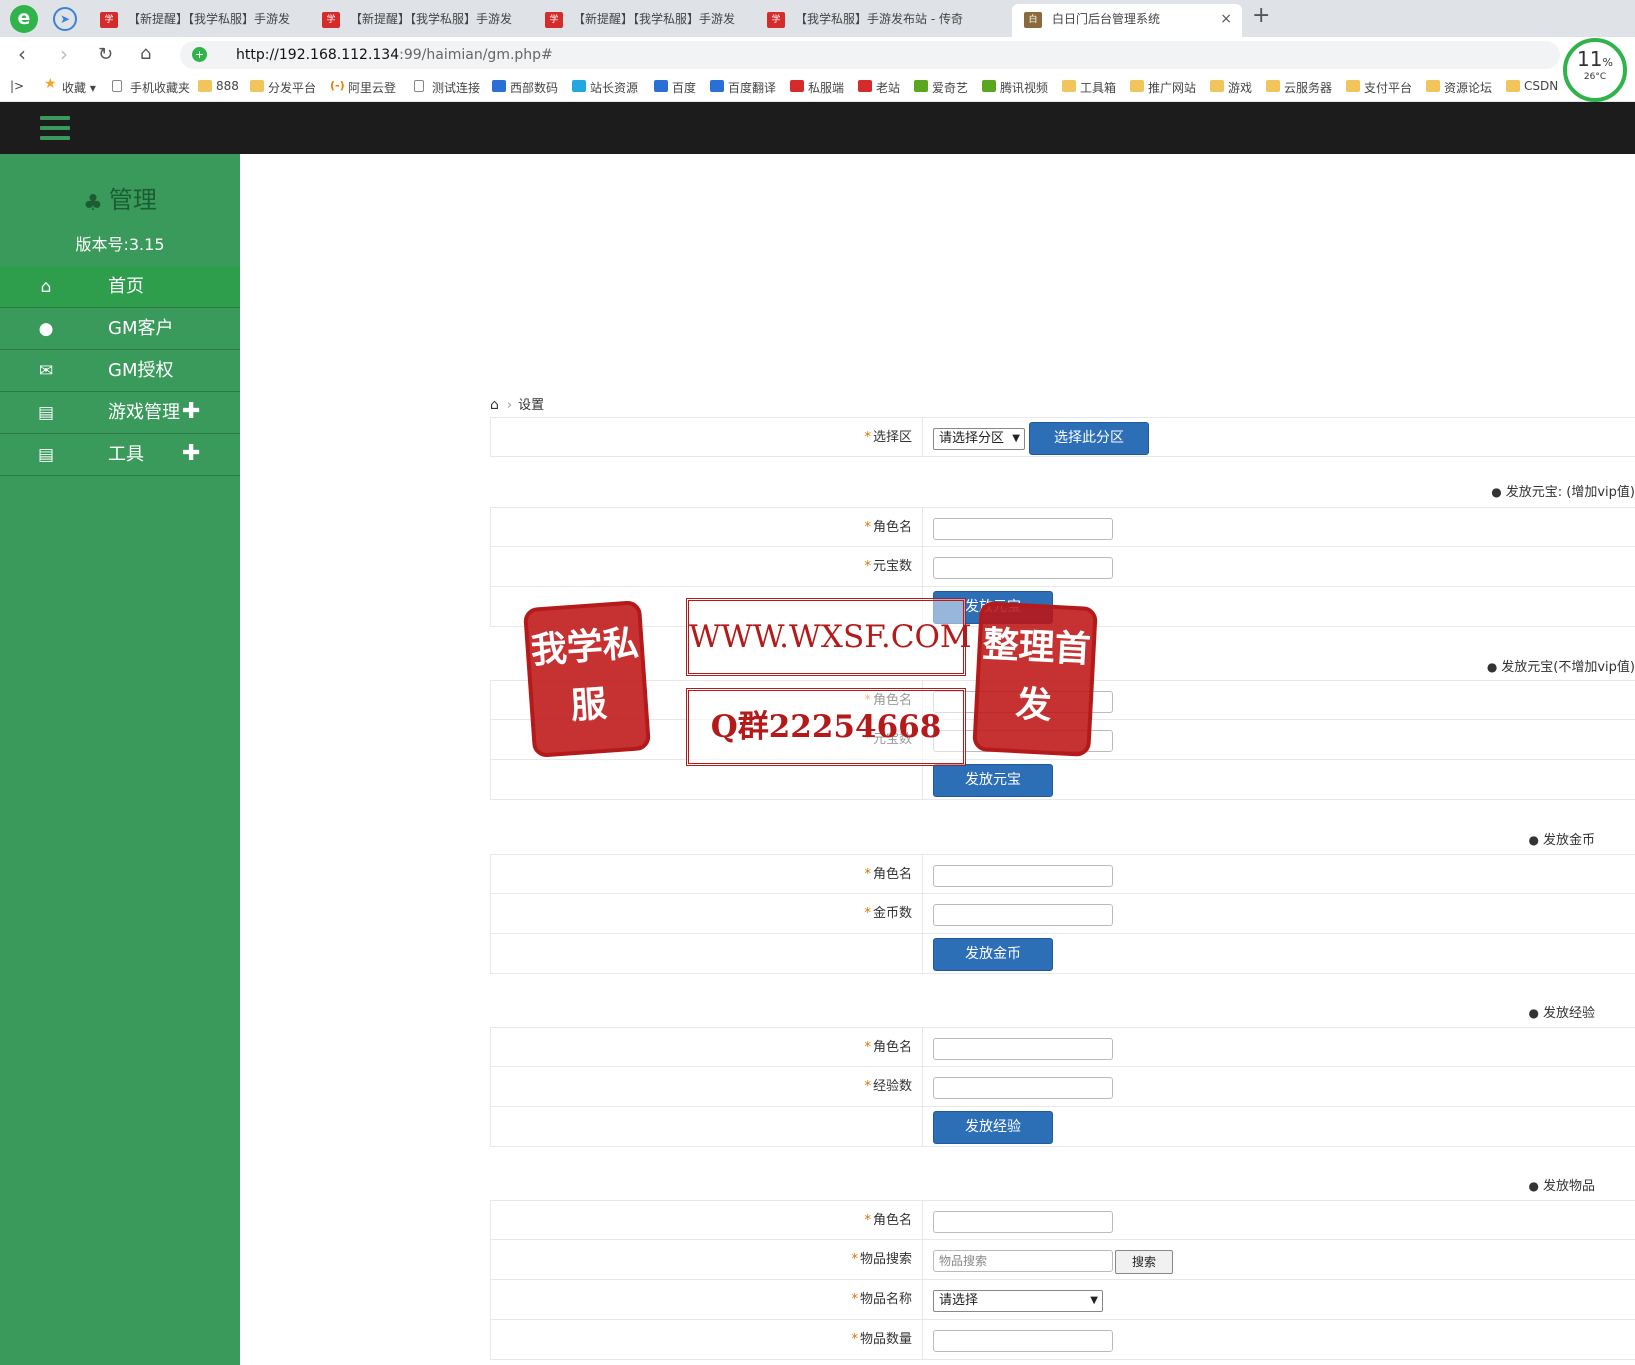  I want to click on sidebar-item-gm-clients: ● GM客户, so click(120, 329).